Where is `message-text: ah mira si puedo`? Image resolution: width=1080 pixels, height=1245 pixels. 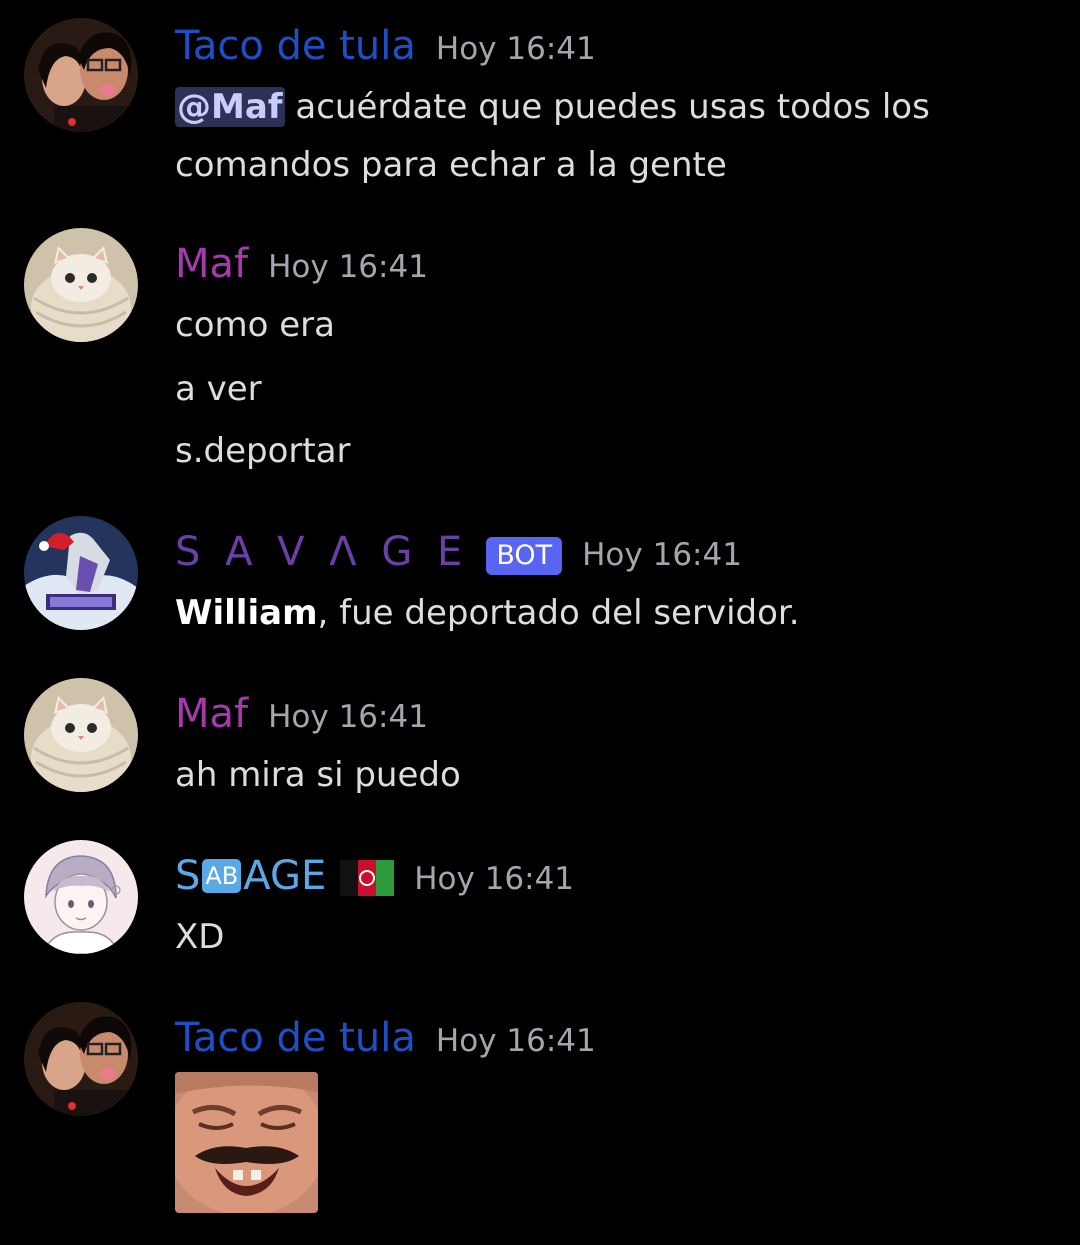
message-text: ah mira si puedo is located at coordinates (318, 775).